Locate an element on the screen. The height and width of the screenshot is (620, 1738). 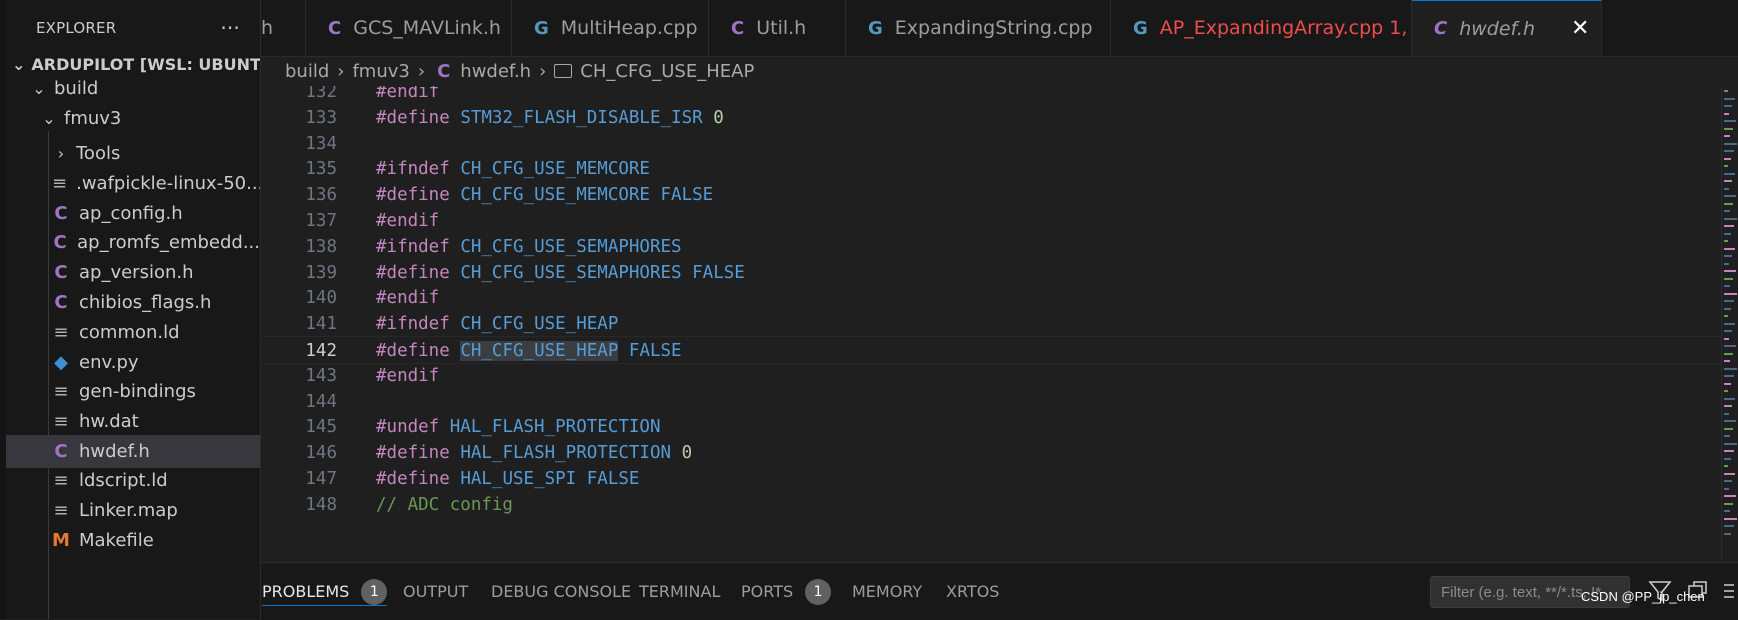
code-line: 137 #endif is located at coordinates (991, 221).